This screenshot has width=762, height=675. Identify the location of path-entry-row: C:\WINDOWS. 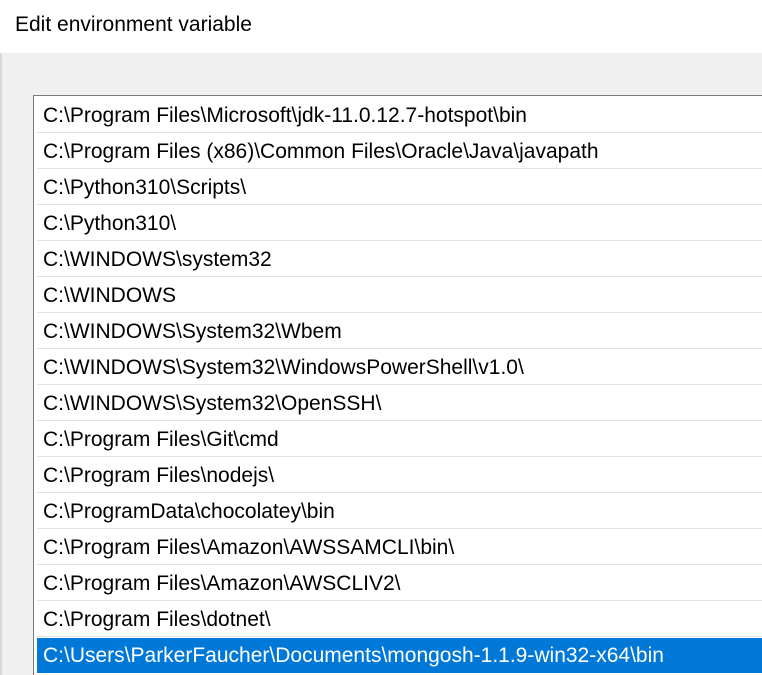
(399, 295).